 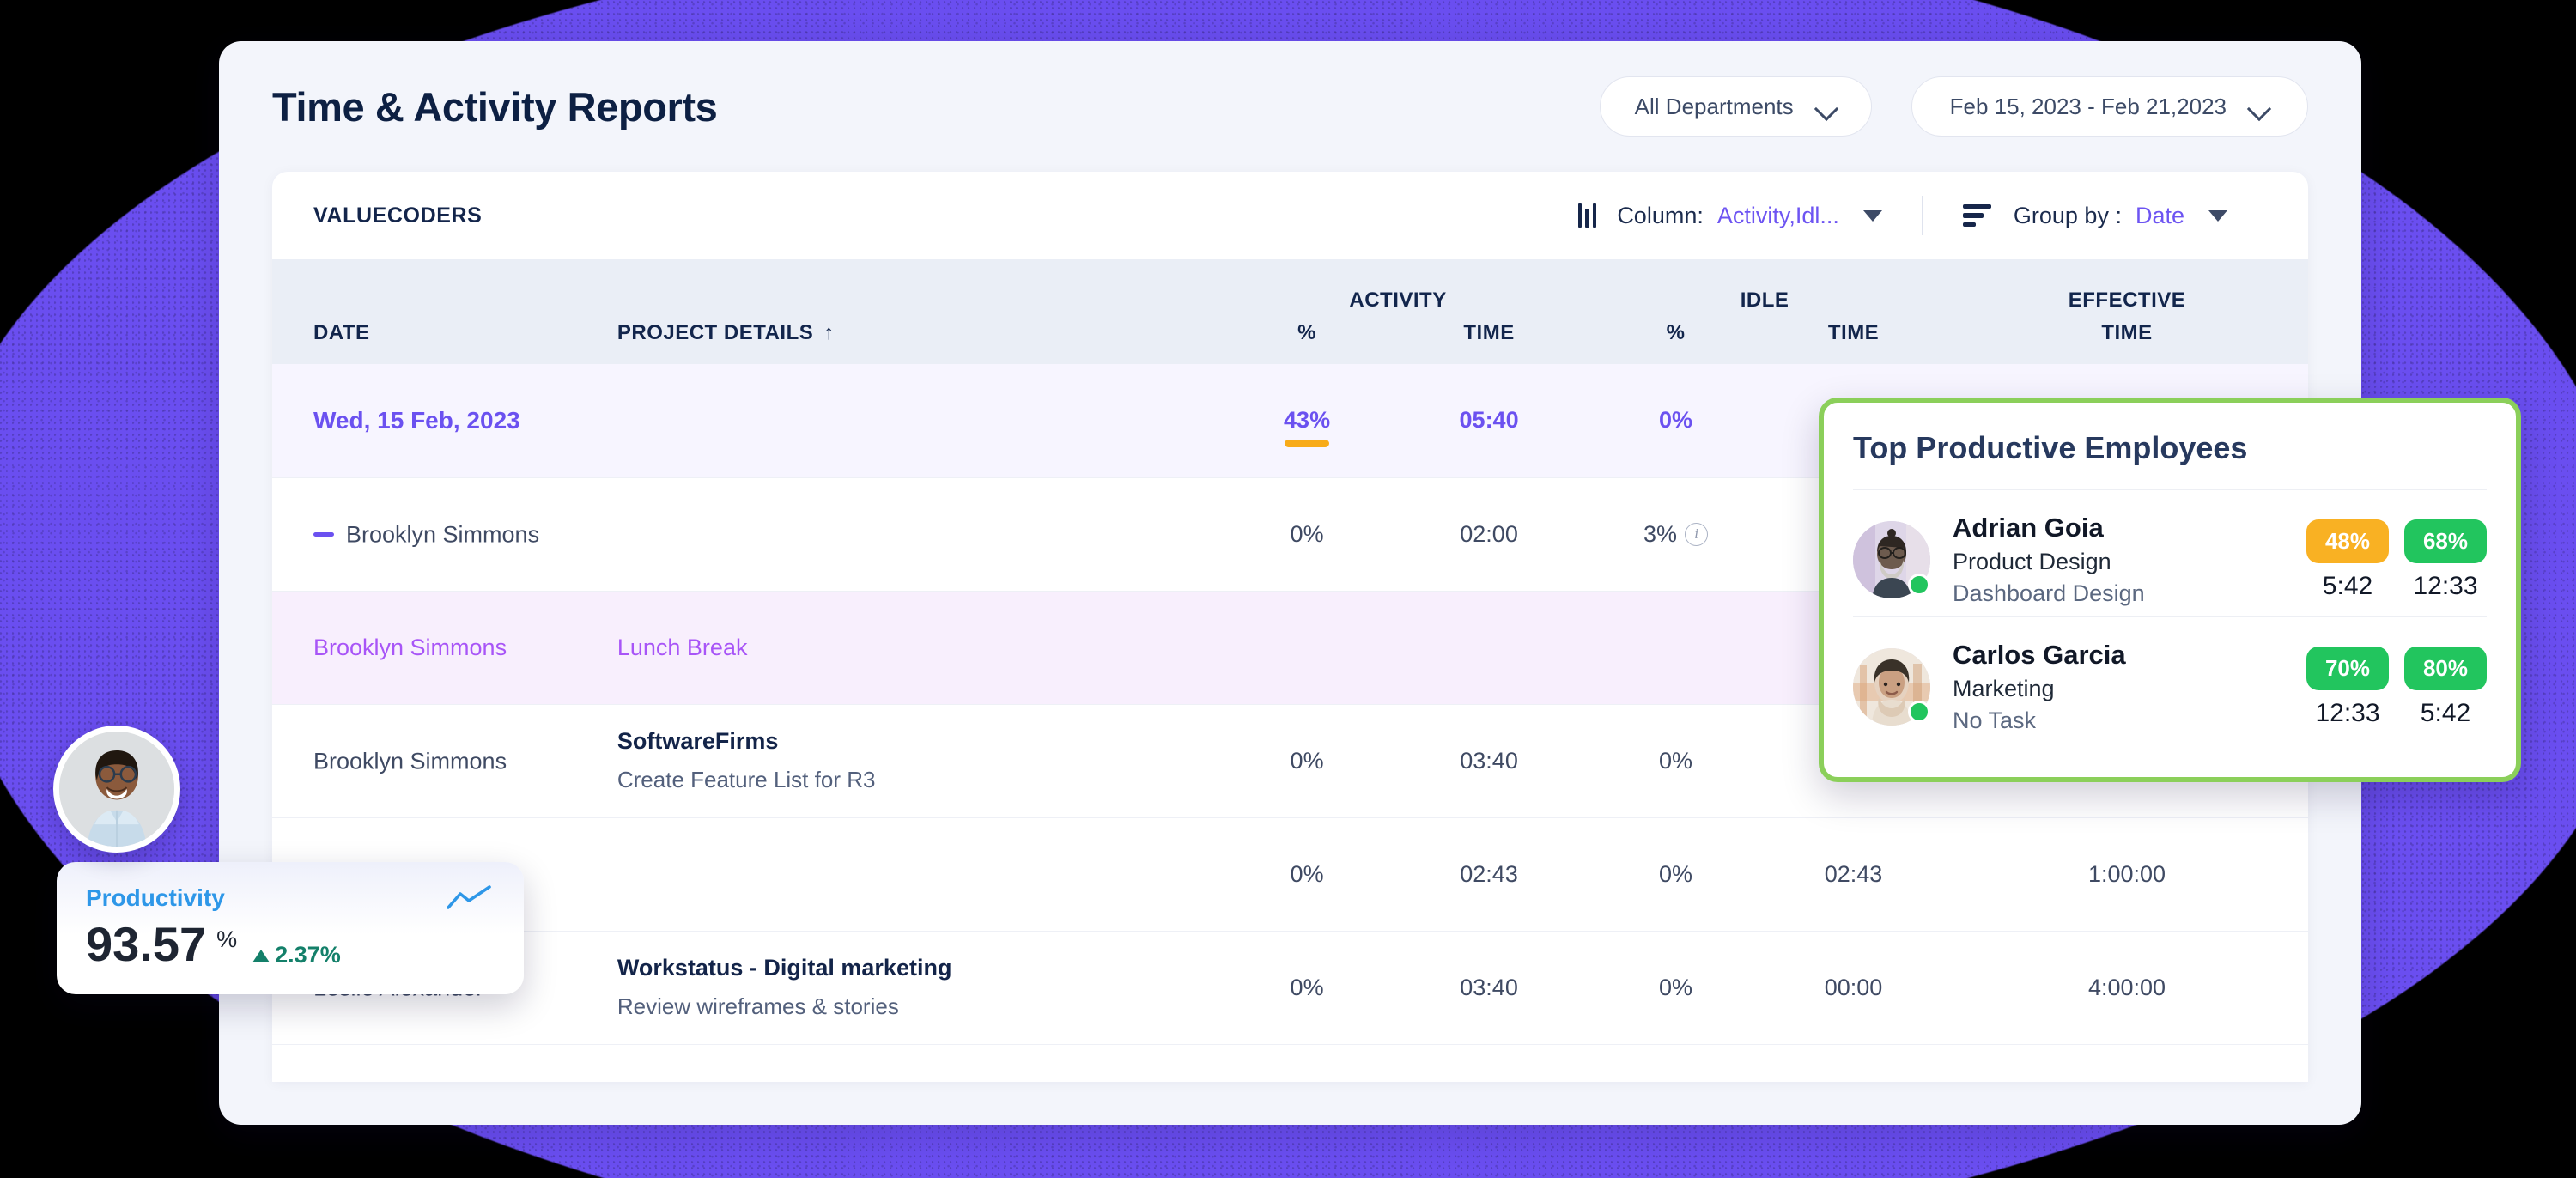 I want to click on th-idle-pct: %, so click(x=1676, y=333).